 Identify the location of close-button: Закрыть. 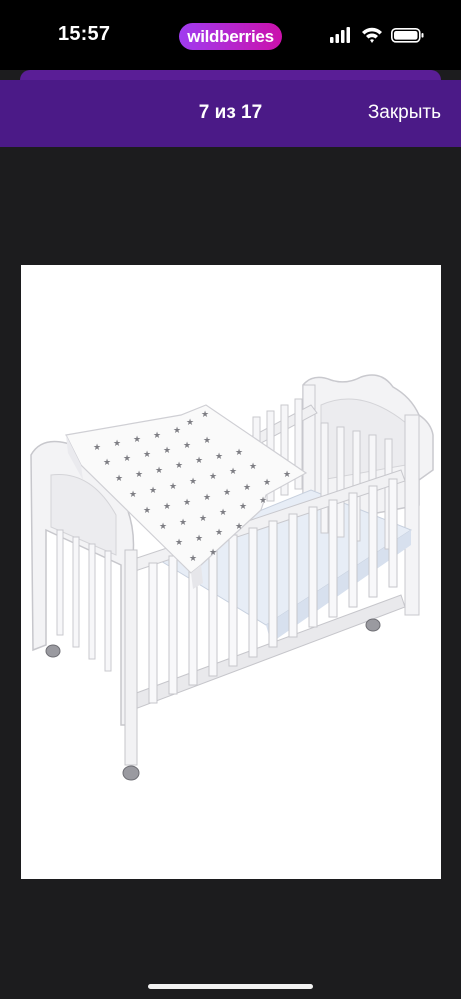
(404, 113).